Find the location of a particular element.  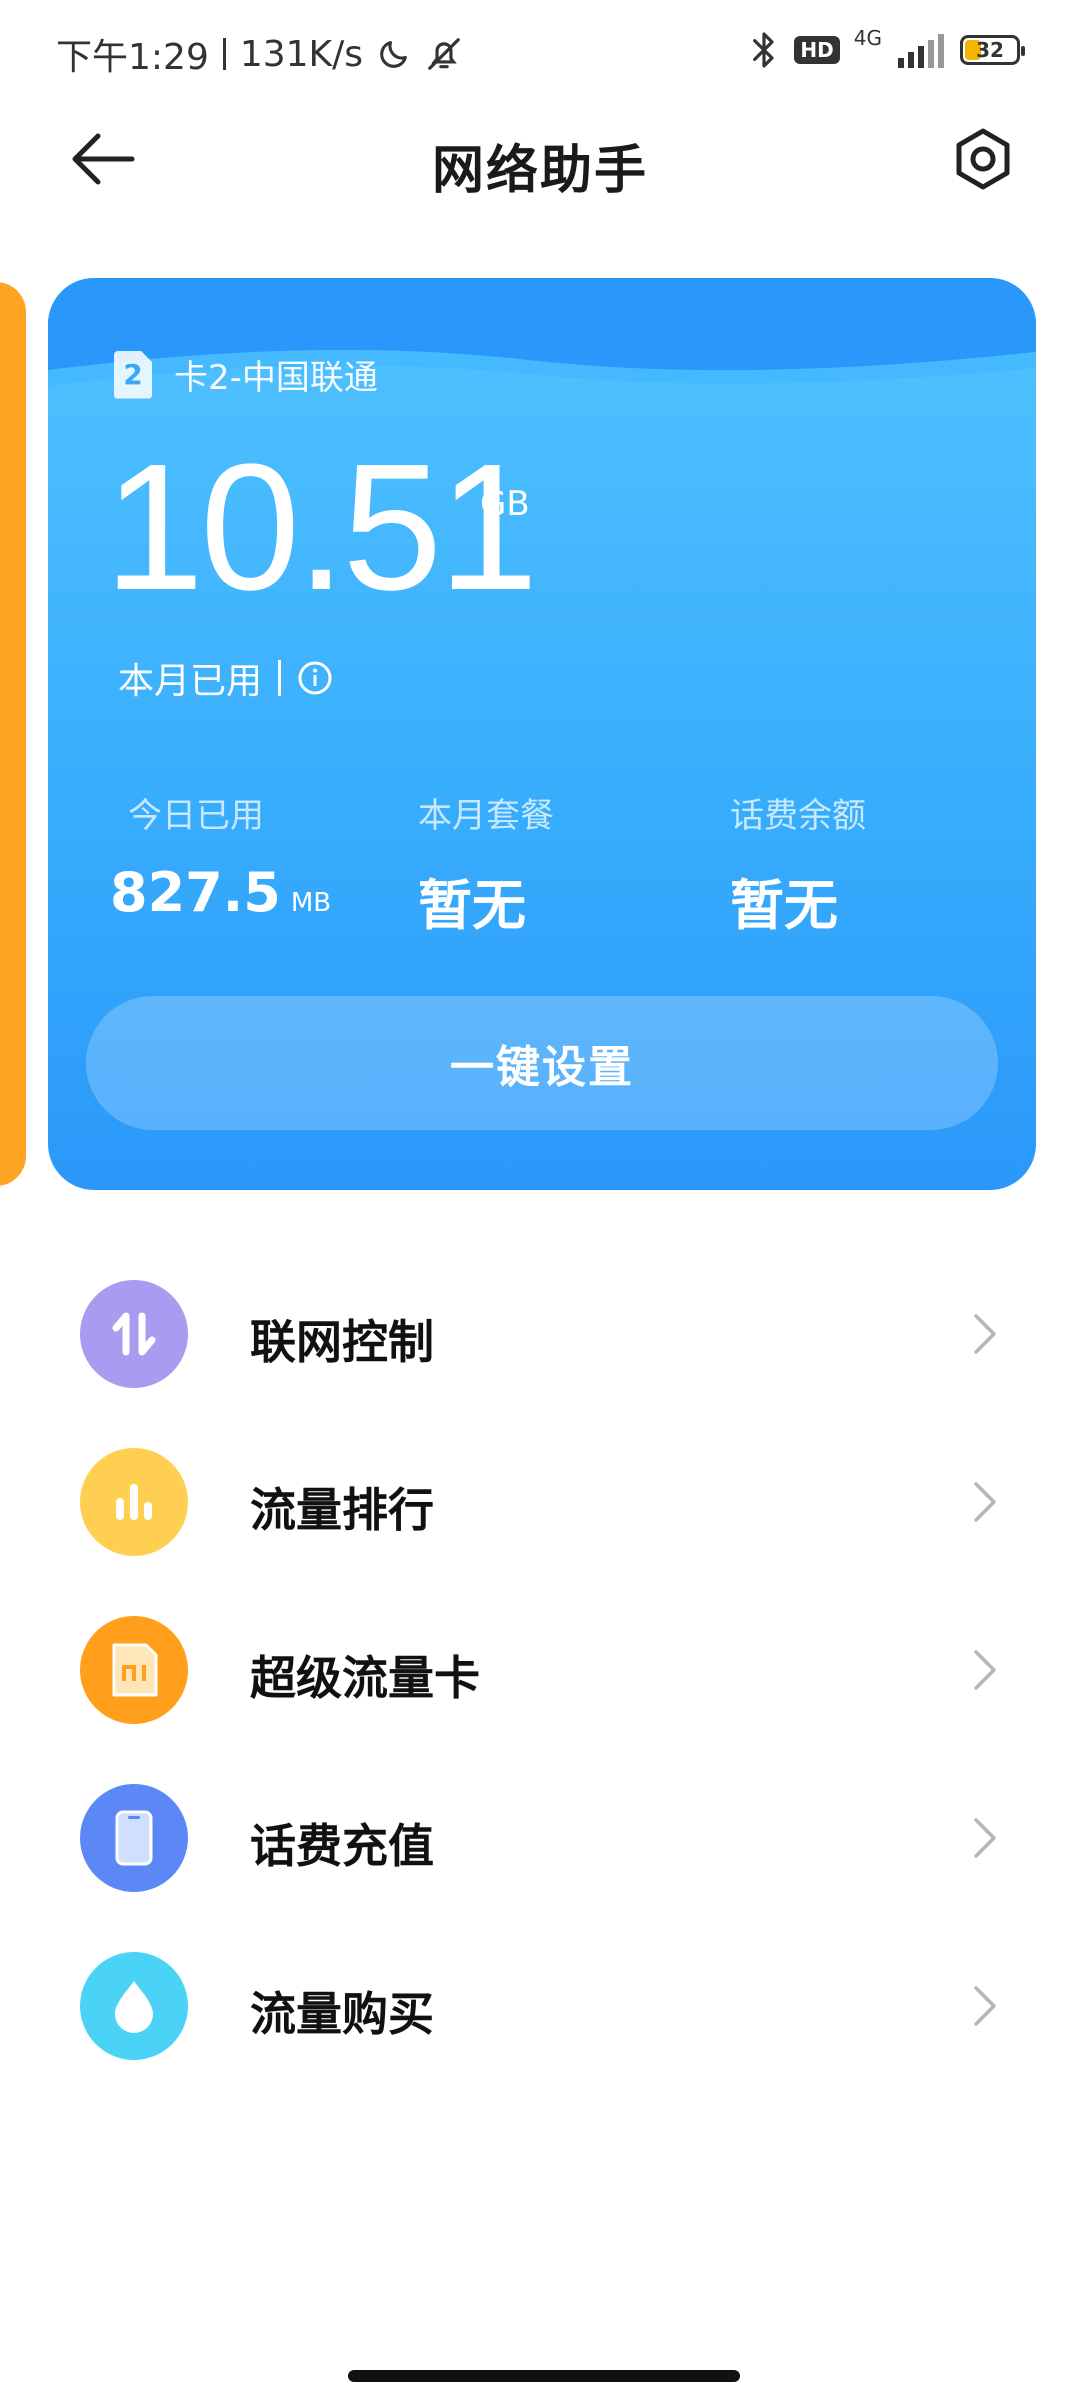

stat-today-label: 今日已用 is located at coordinates (196, 816).